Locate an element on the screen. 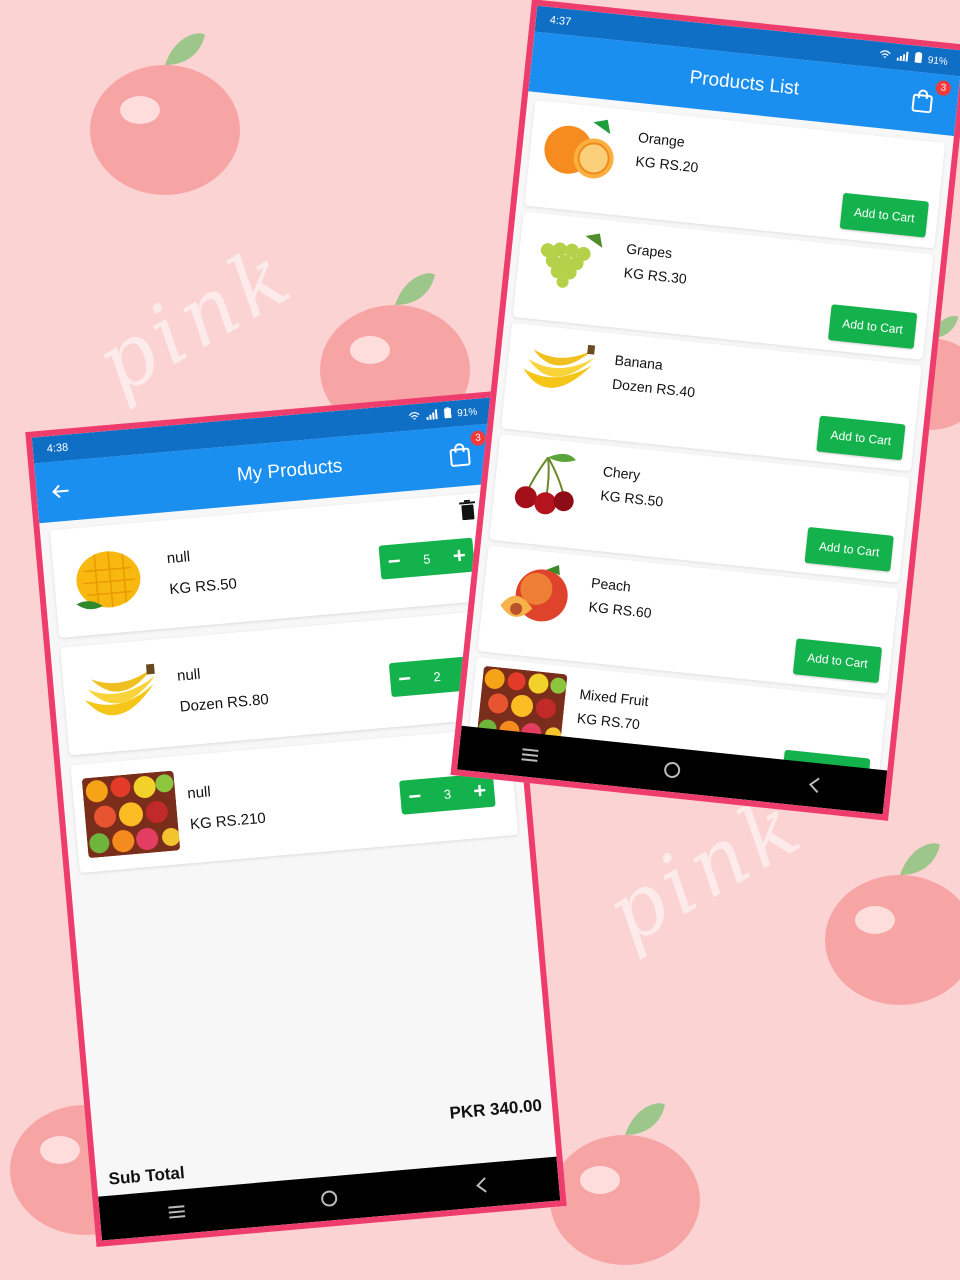 This screenshot has width=960, height=1280. quantity-stepper: − 5 + is located at coordinates (427, 558).